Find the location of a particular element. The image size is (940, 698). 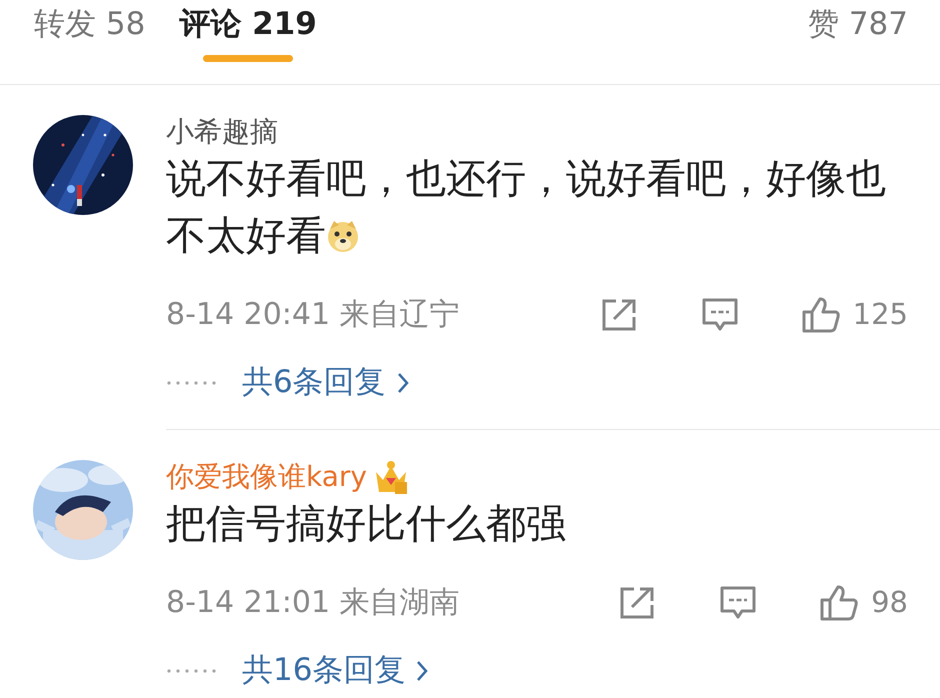

comment-meta: 8-14 20:41 来自辽宁 is located at coordinates (313, 315).